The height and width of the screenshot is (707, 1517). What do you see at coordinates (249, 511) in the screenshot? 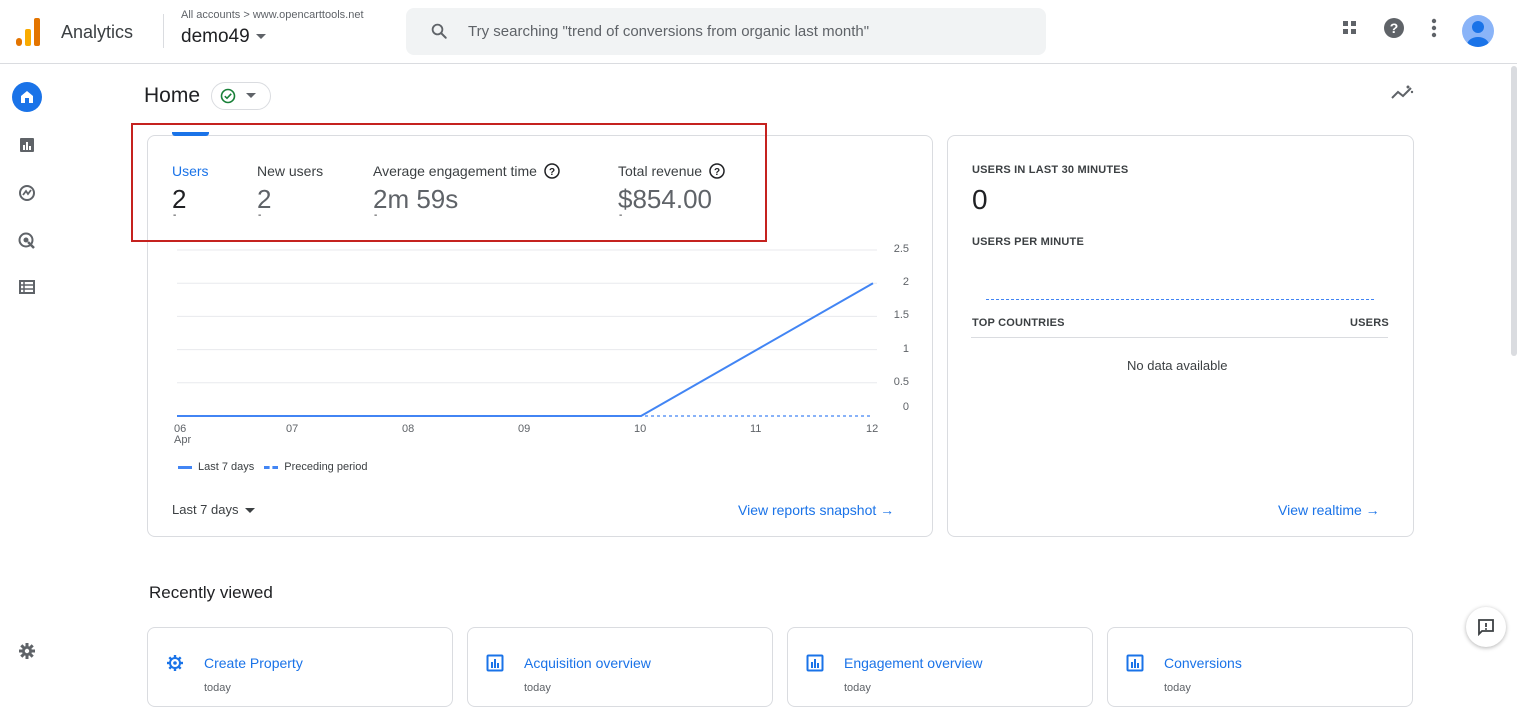
I see `caret-down-icon` at bounding box center [249, 511].